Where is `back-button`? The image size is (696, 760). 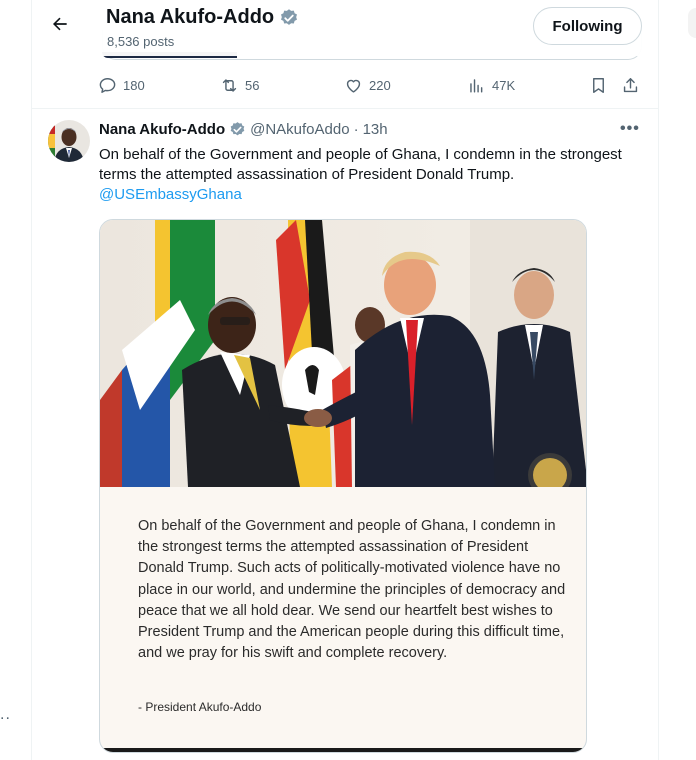 back-button is located at coordinates (60, 24).